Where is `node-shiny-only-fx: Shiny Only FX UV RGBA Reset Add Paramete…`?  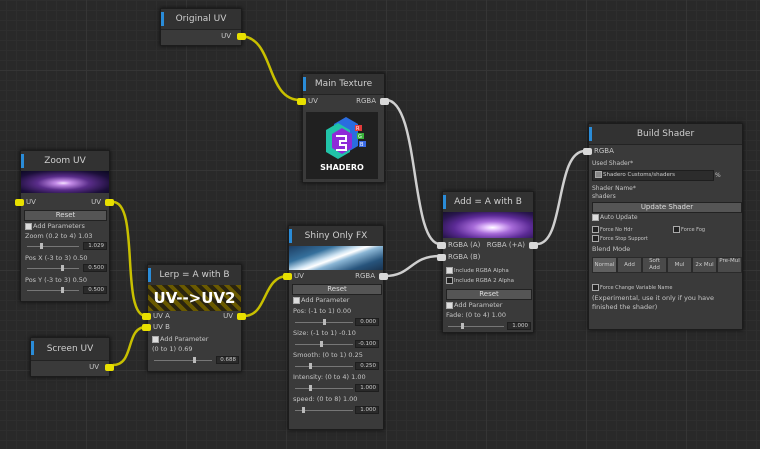 node-shiny-only-fx: Shiny Only FX UV RGBA Reset Add Paramete… is located at coordinates (335, 327).